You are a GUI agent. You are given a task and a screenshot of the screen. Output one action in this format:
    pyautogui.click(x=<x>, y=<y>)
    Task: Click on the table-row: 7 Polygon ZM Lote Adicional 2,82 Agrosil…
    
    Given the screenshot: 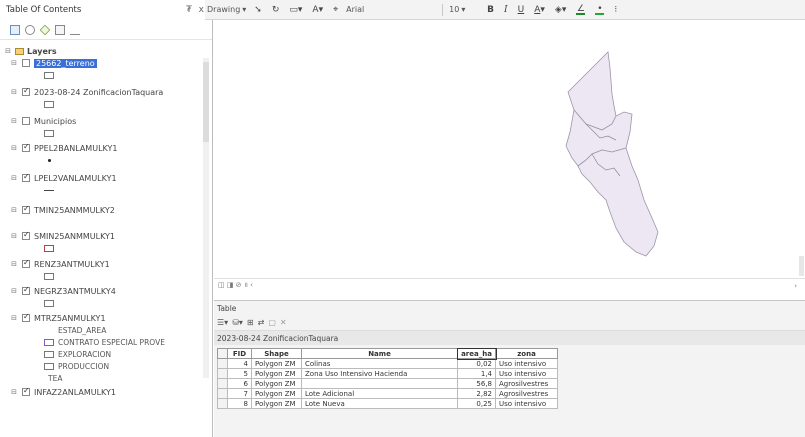 What is the action you would take?
    pyautogui.click(x=387, y=393)
    